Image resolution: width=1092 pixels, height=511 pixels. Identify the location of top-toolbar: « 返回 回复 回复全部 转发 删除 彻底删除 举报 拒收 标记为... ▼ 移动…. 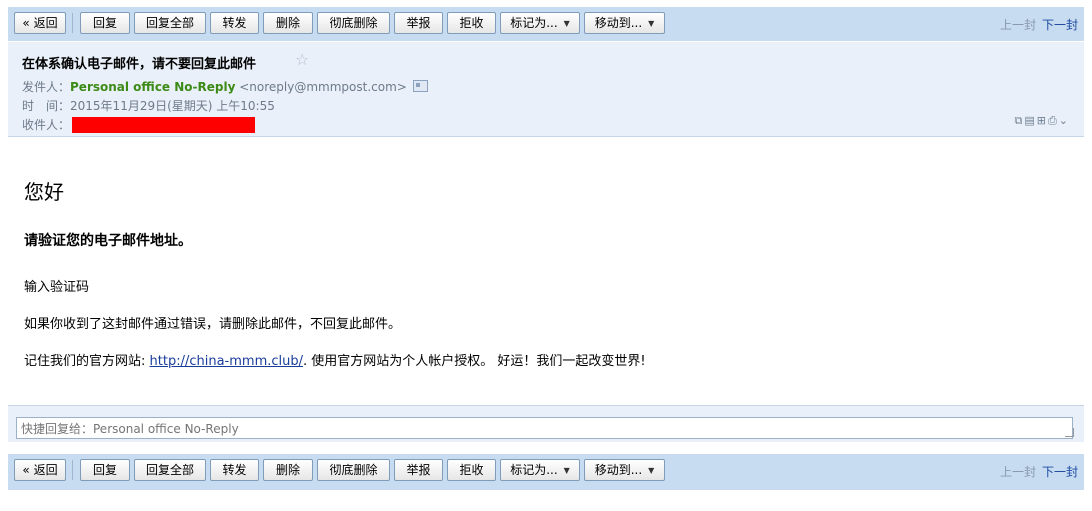
(546, 24).